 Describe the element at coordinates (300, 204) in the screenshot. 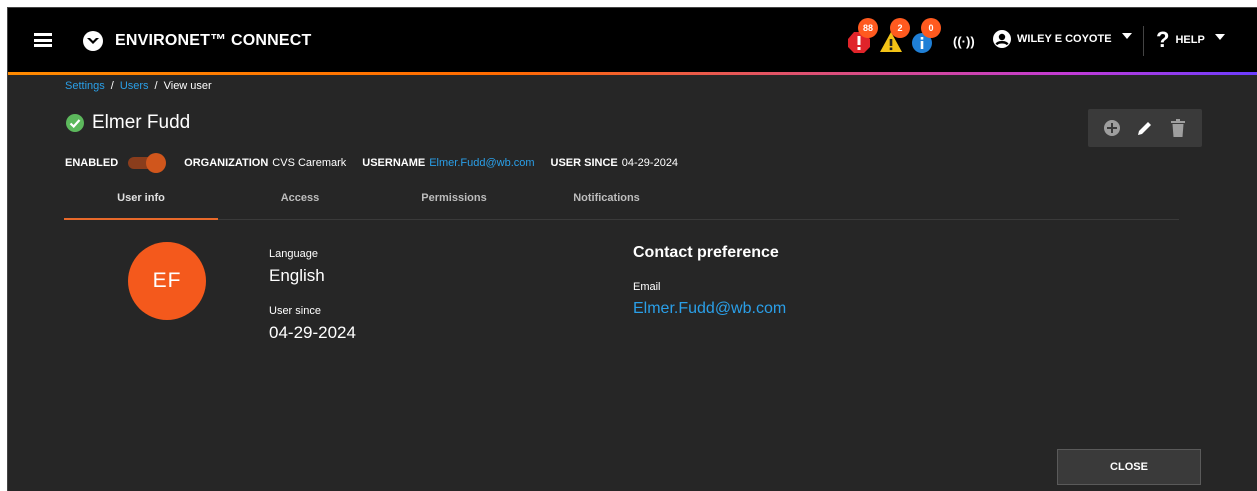

I see `tab-access: Access` at that location.